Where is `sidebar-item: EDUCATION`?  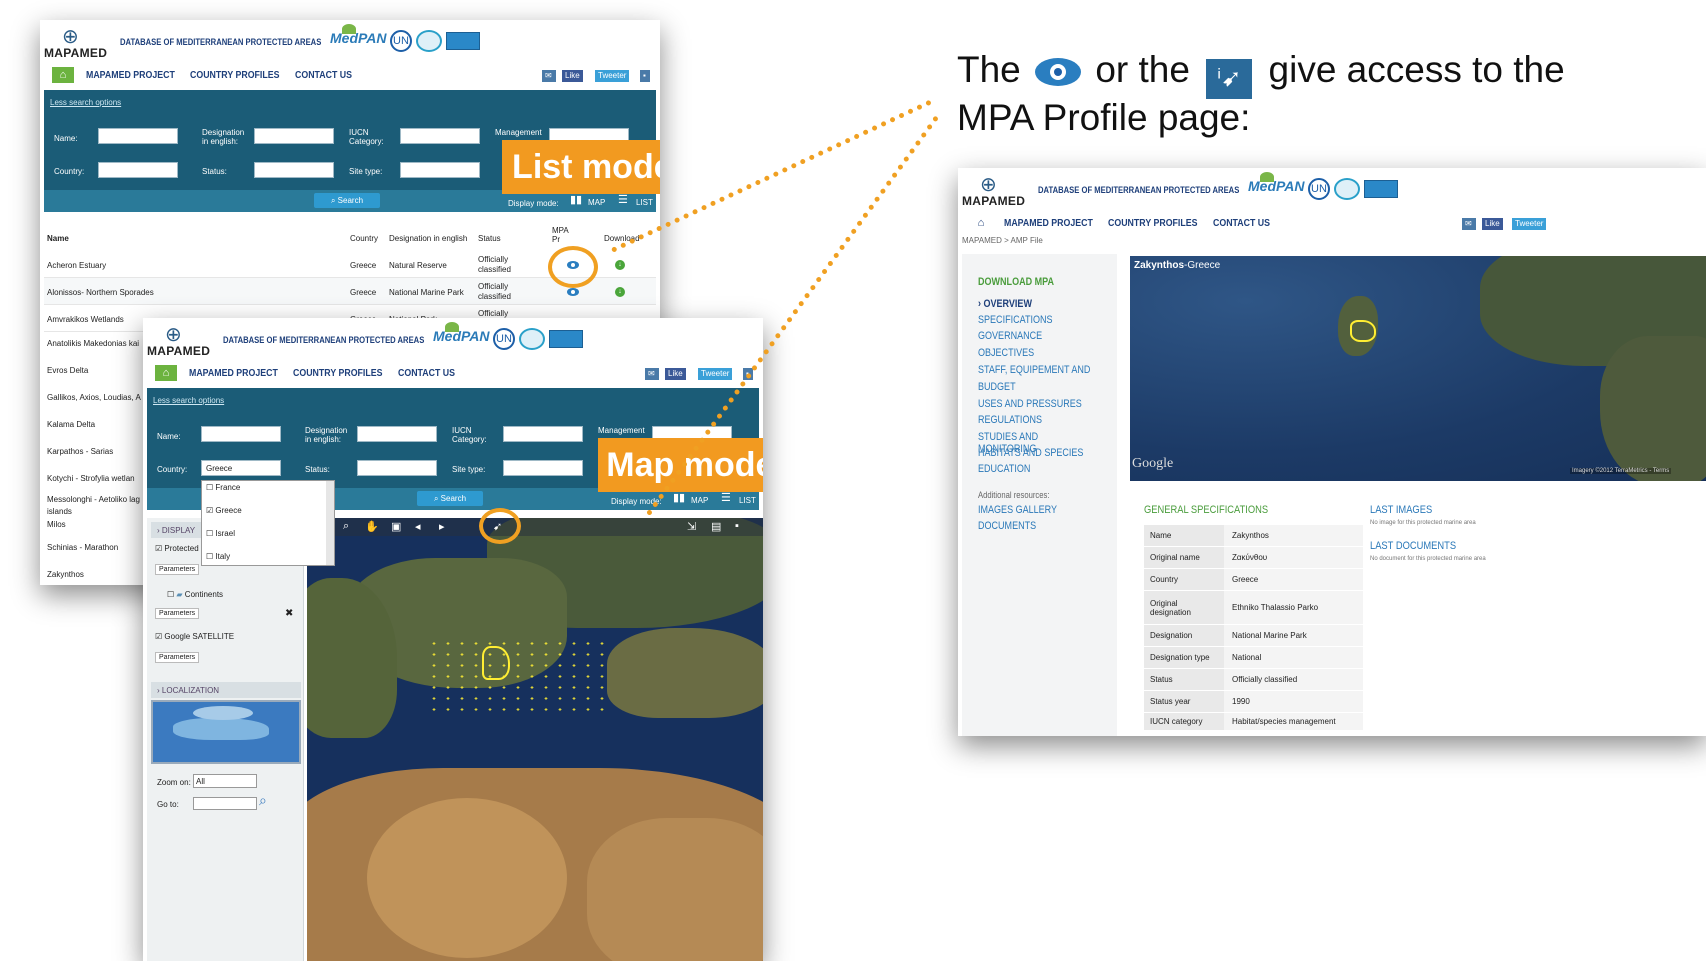
sidebar-item: EDUCATION is located at coordinates (1004, 469).